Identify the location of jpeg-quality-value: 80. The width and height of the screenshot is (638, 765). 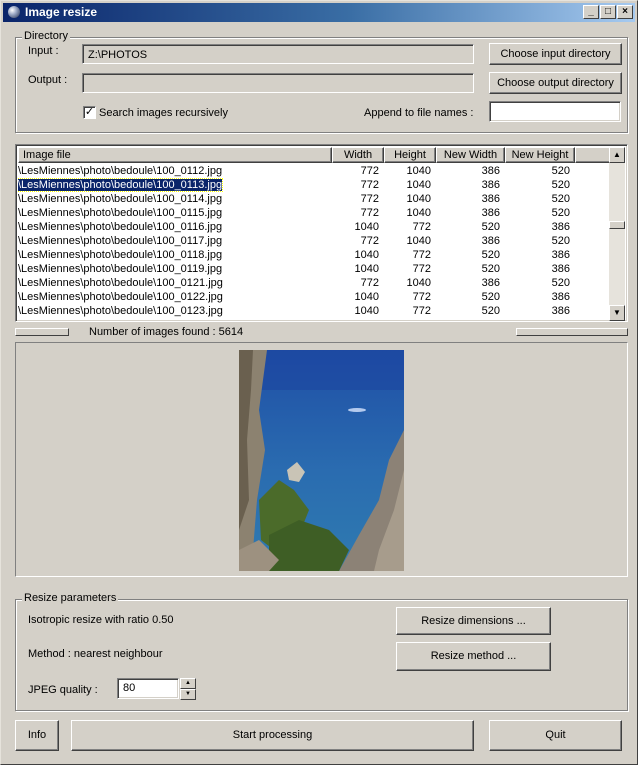
(129, 688).